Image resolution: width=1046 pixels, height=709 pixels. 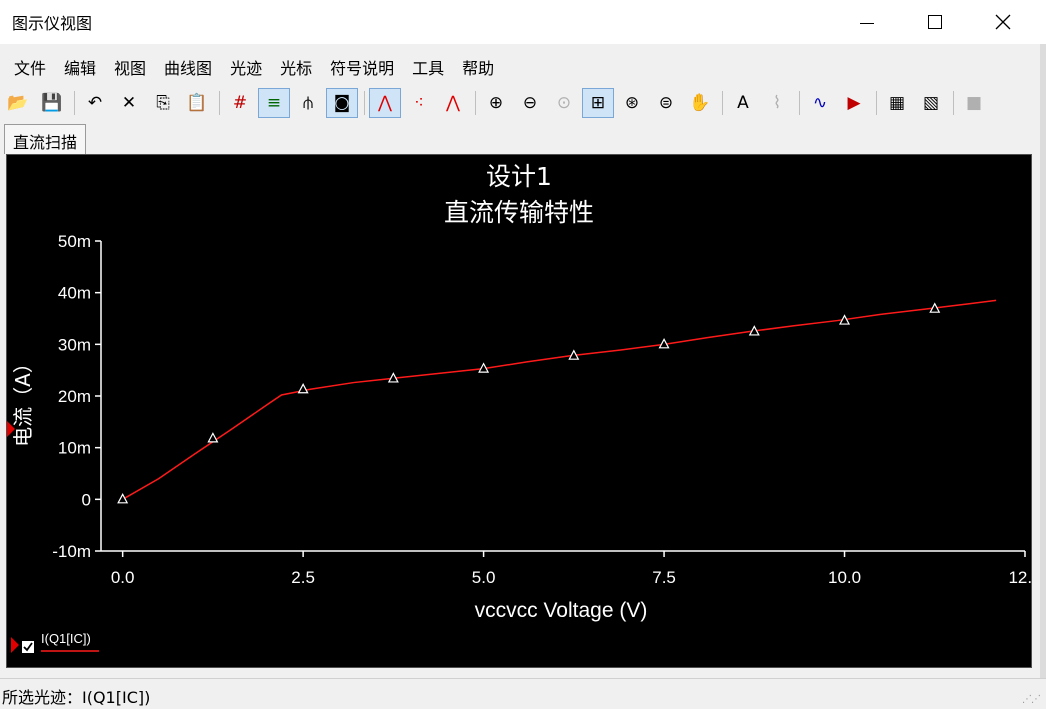 I want to click on grid-icon: #, so click(x=240, y=103).